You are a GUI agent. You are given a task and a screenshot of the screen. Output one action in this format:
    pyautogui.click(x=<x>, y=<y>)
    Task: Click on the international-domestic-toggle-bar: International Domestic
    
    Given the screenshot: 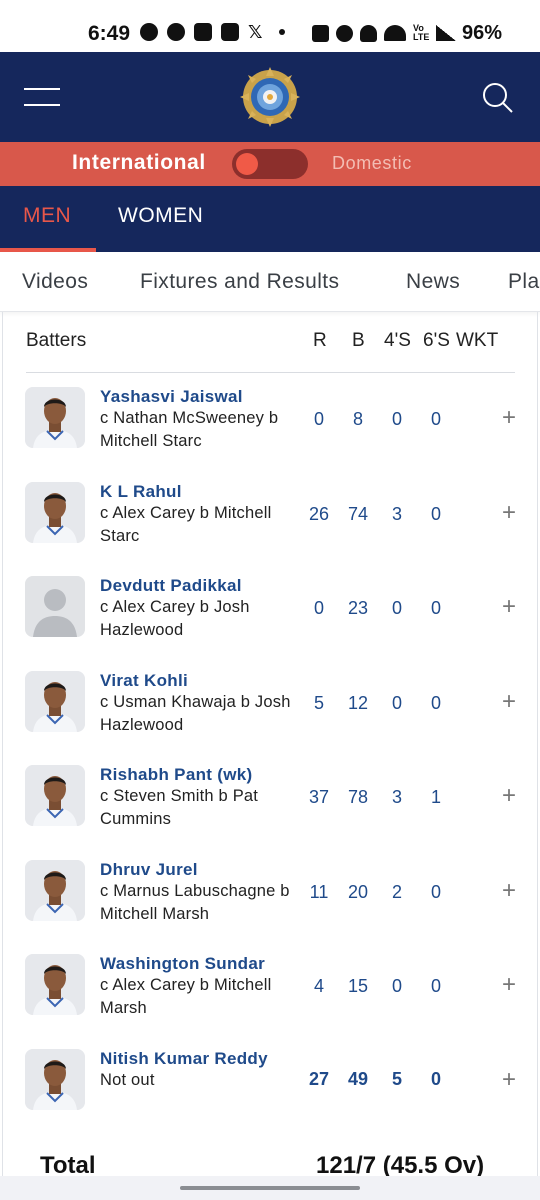 What is the action you would take?
    pyautogui.click(x=270, y=164)
    